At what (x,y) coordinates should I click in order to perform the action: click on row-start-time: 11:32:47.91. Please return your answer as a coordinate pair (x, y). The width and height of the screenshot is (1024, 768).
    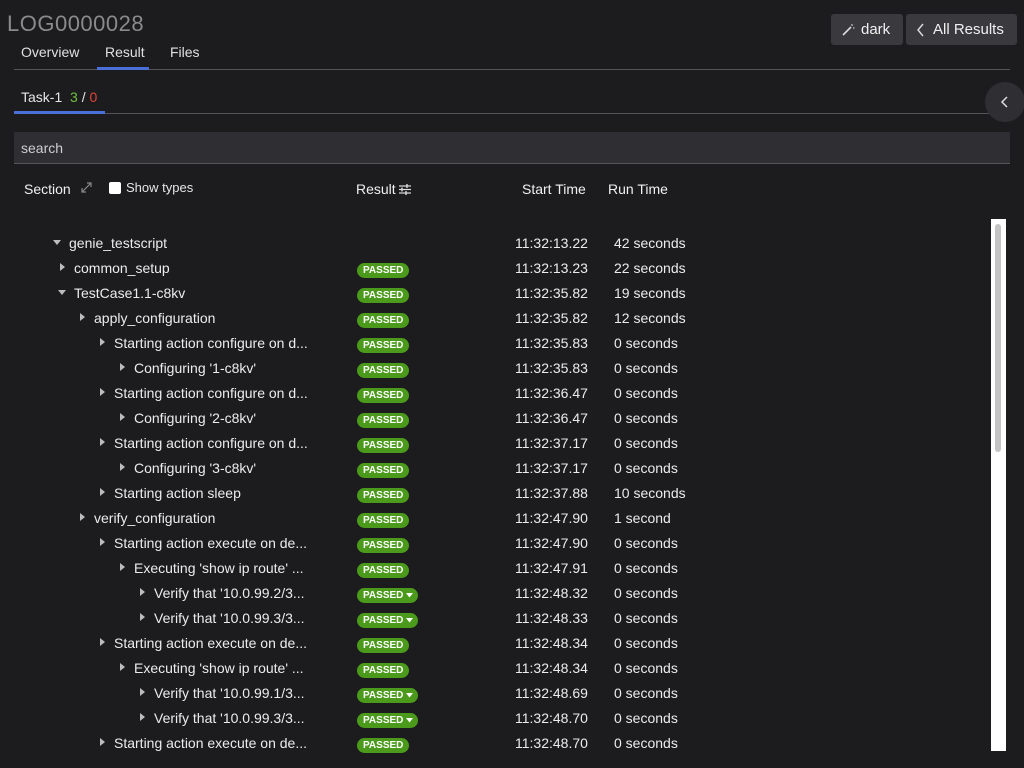
    Looking at the image, I should click on (551, 568).